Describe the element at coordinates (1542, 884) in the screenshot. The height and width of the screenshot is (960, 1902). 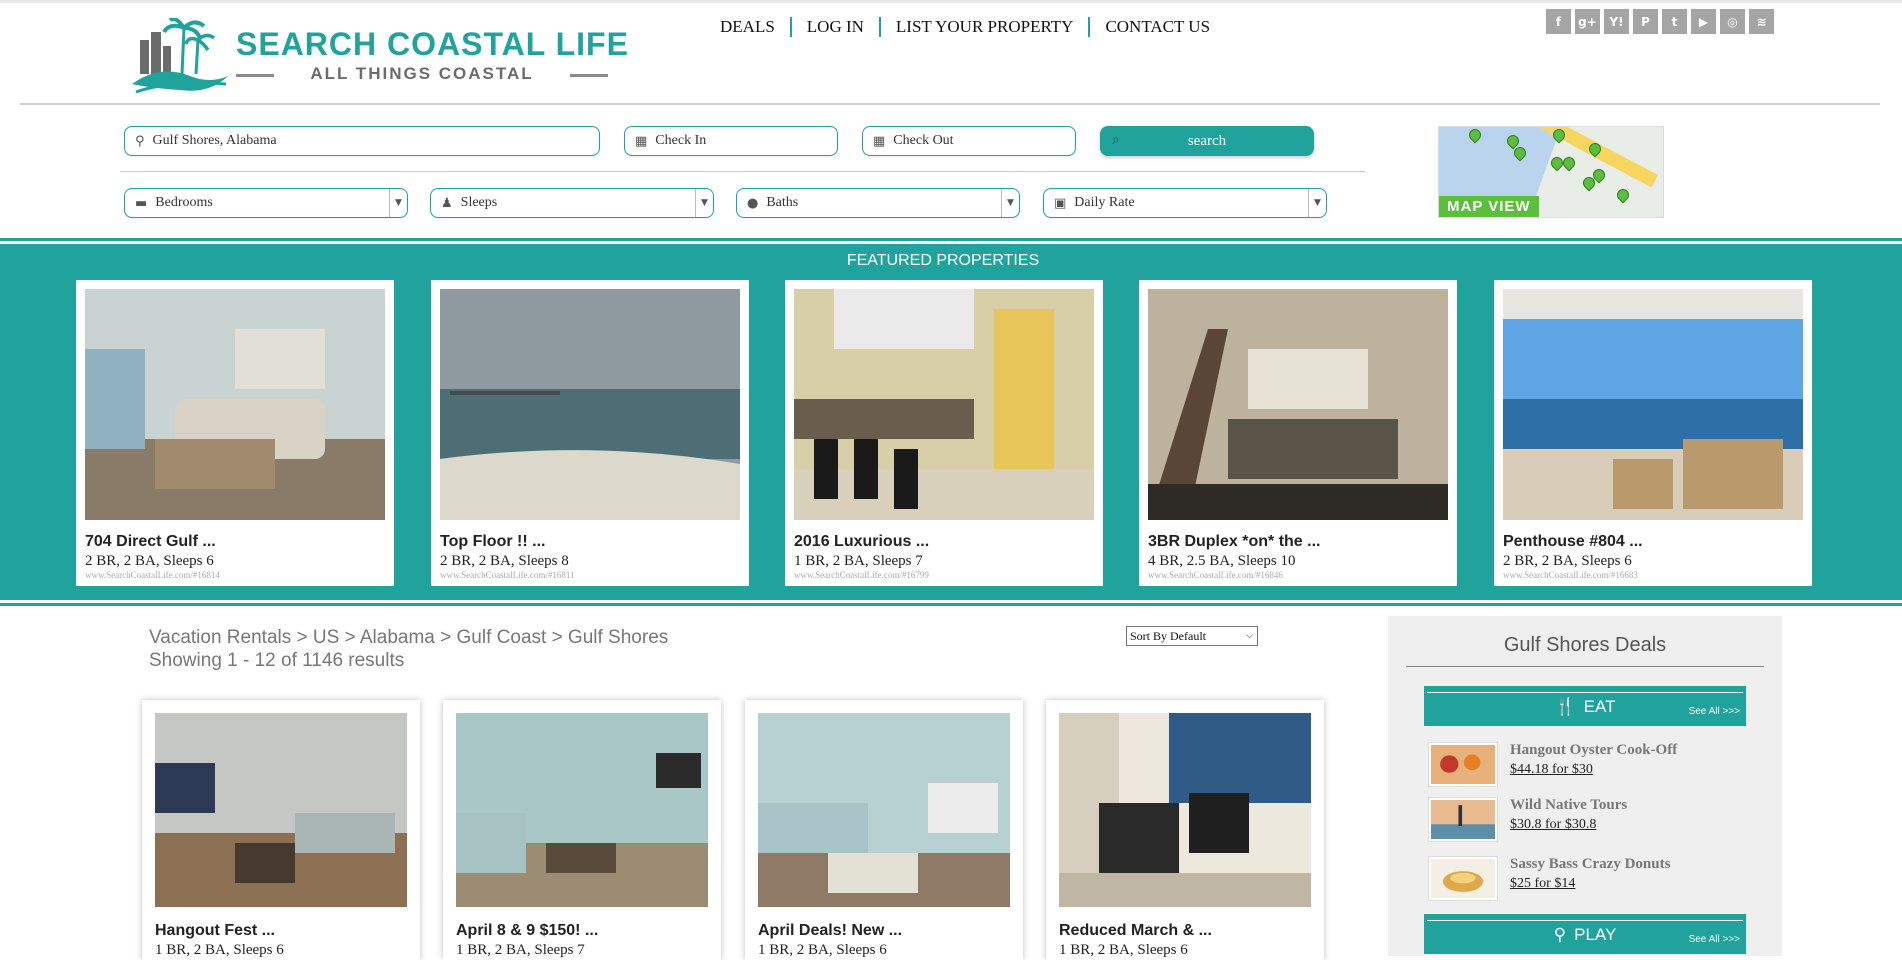
I see `deal-price-link: $25 for $14` at that location.